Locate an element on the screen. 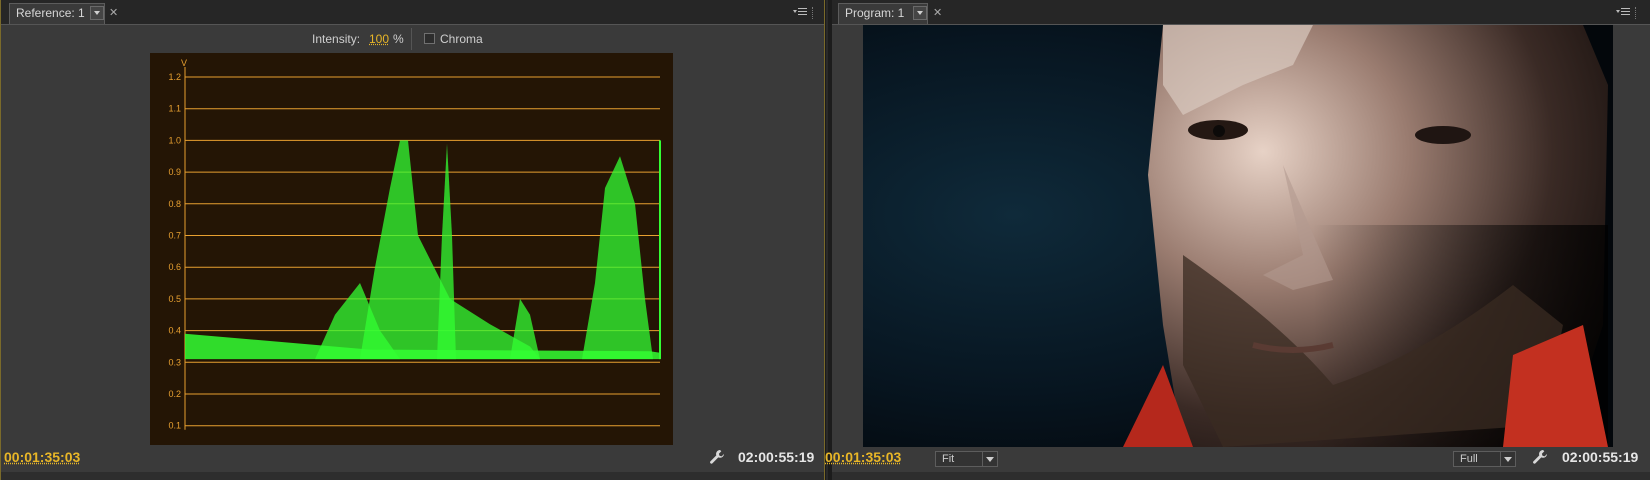 The height and width of the screenshot is (480, 1650). waveform-tick-label: 1.0 is located at coordinates (174, 140).